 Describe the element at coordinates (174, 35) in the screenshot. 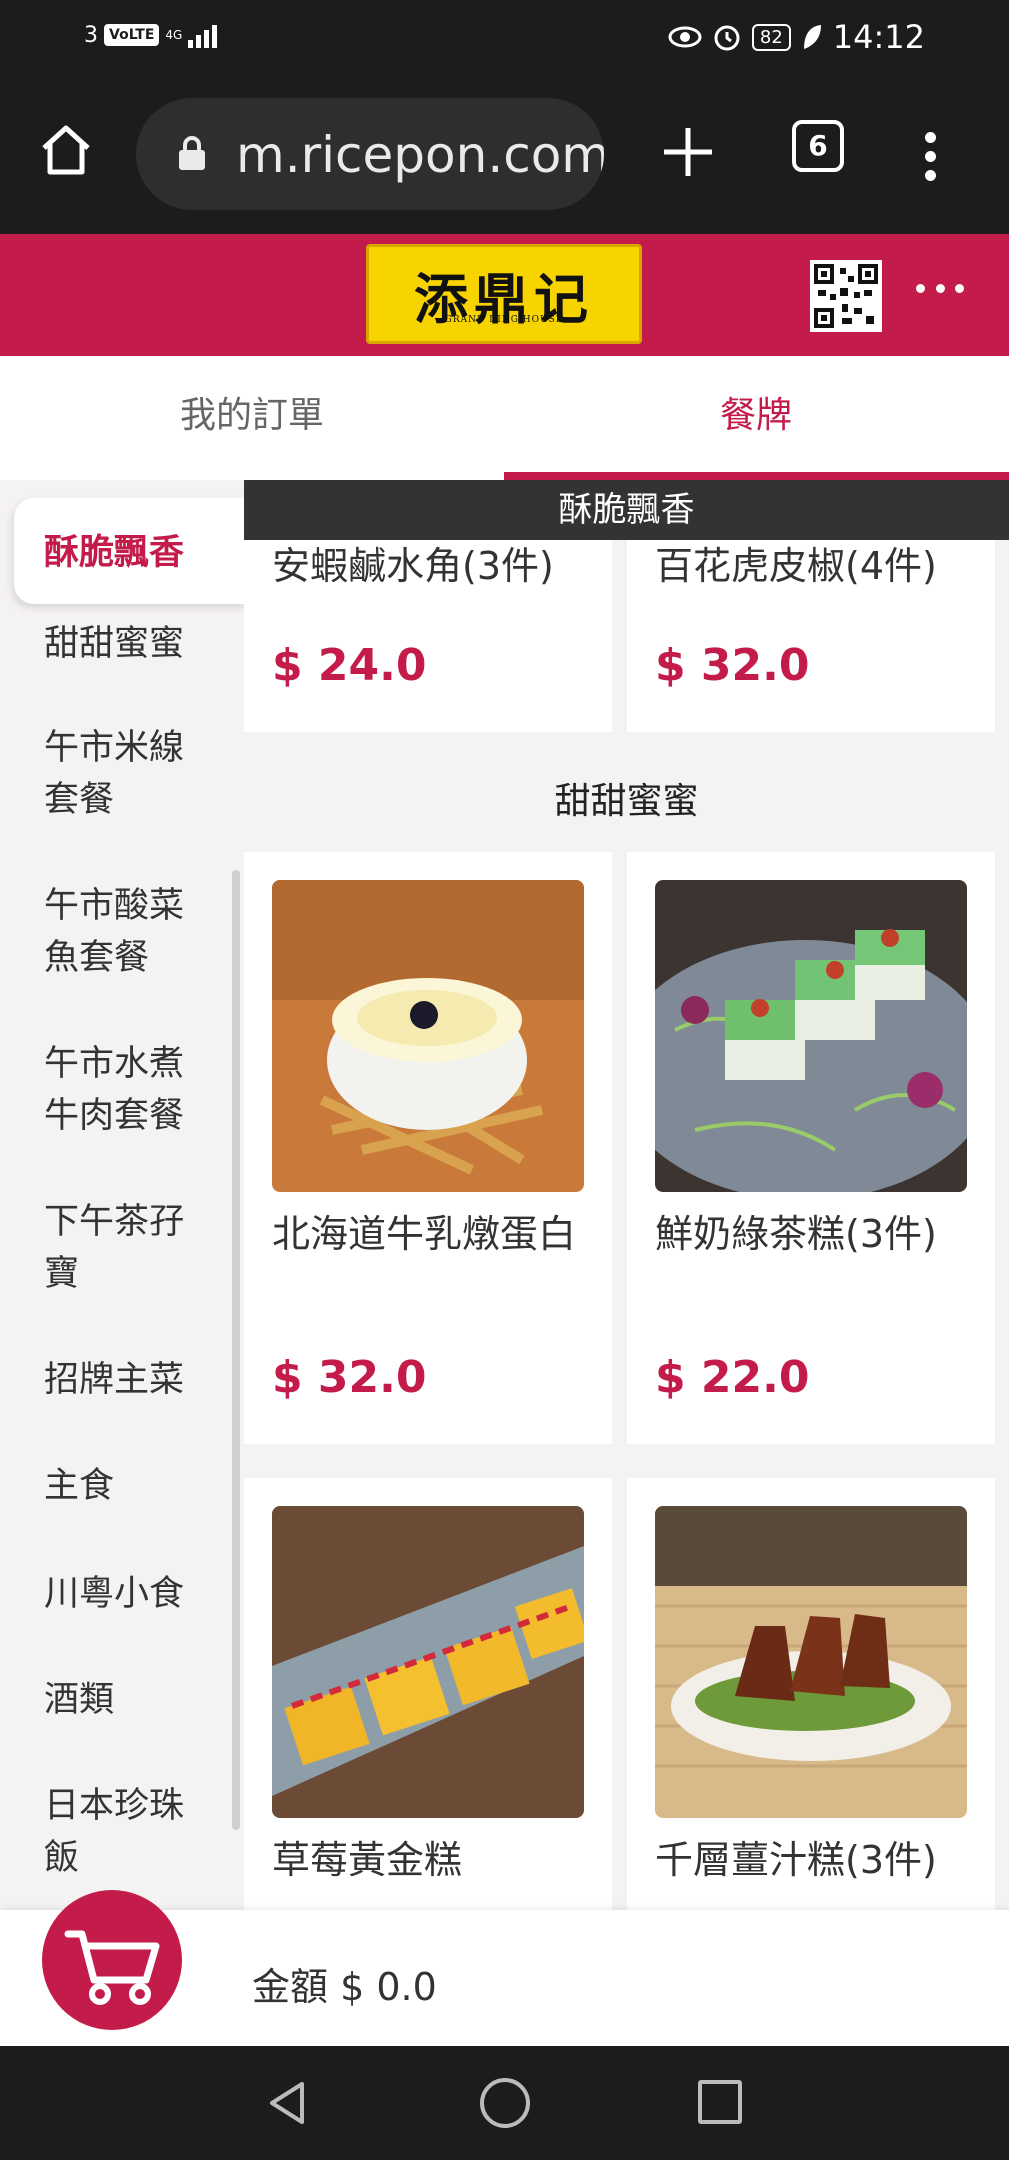

I see `network-type: 4G` at that location.